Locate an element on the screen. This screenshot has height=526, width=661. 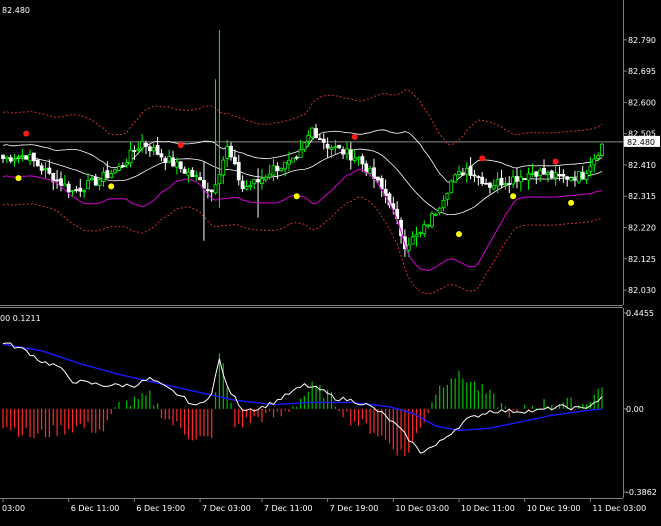
price-tick-label: 82.125 is located at coordinates (642, 259).